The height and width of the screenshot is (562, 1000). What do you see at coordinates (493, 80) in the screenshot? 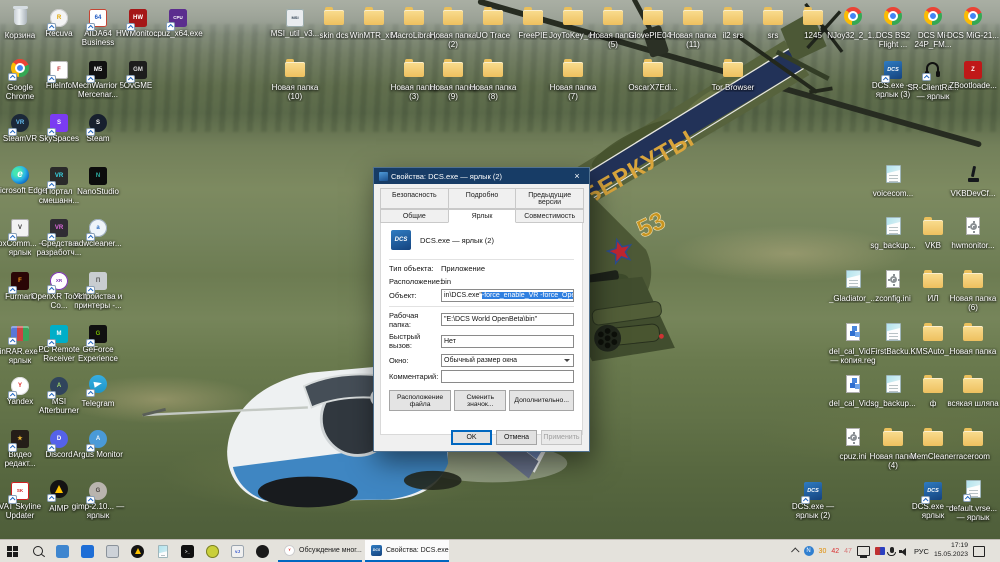
I see `desktop-icon: Новая папка (8)` at bounding box center [493, 80].